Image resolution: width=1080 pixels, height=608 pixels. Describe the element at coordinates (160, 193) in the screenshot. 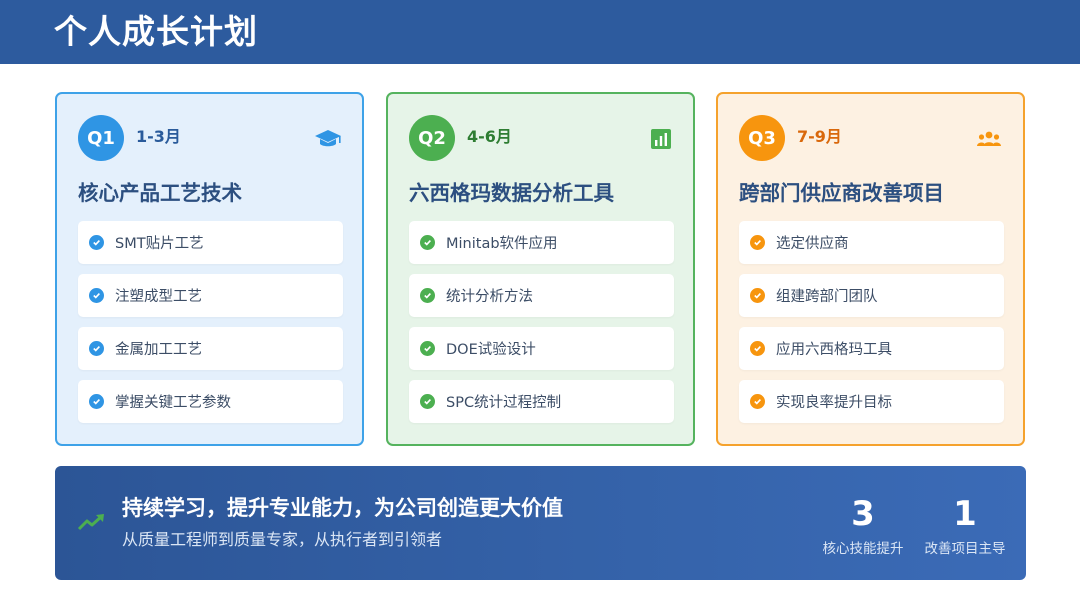

I see `card-title: 核心产品工艺技术` at that location.